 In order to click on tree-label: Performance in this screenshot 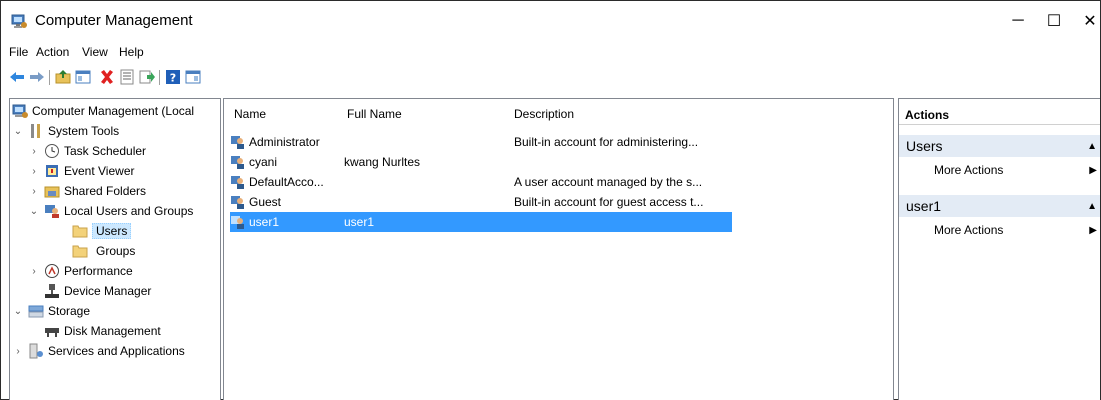, I will do `click(98, 271)`.